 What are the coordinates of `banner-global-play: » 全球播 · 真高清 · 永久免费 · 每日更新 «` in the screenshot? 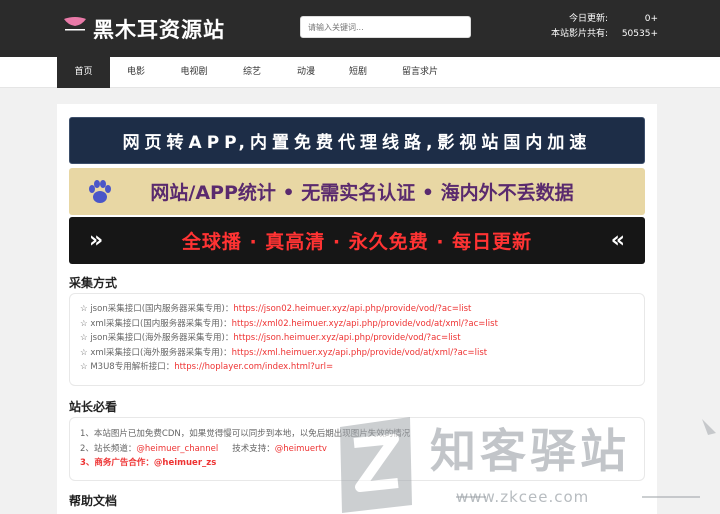 It's located at (357, 240).